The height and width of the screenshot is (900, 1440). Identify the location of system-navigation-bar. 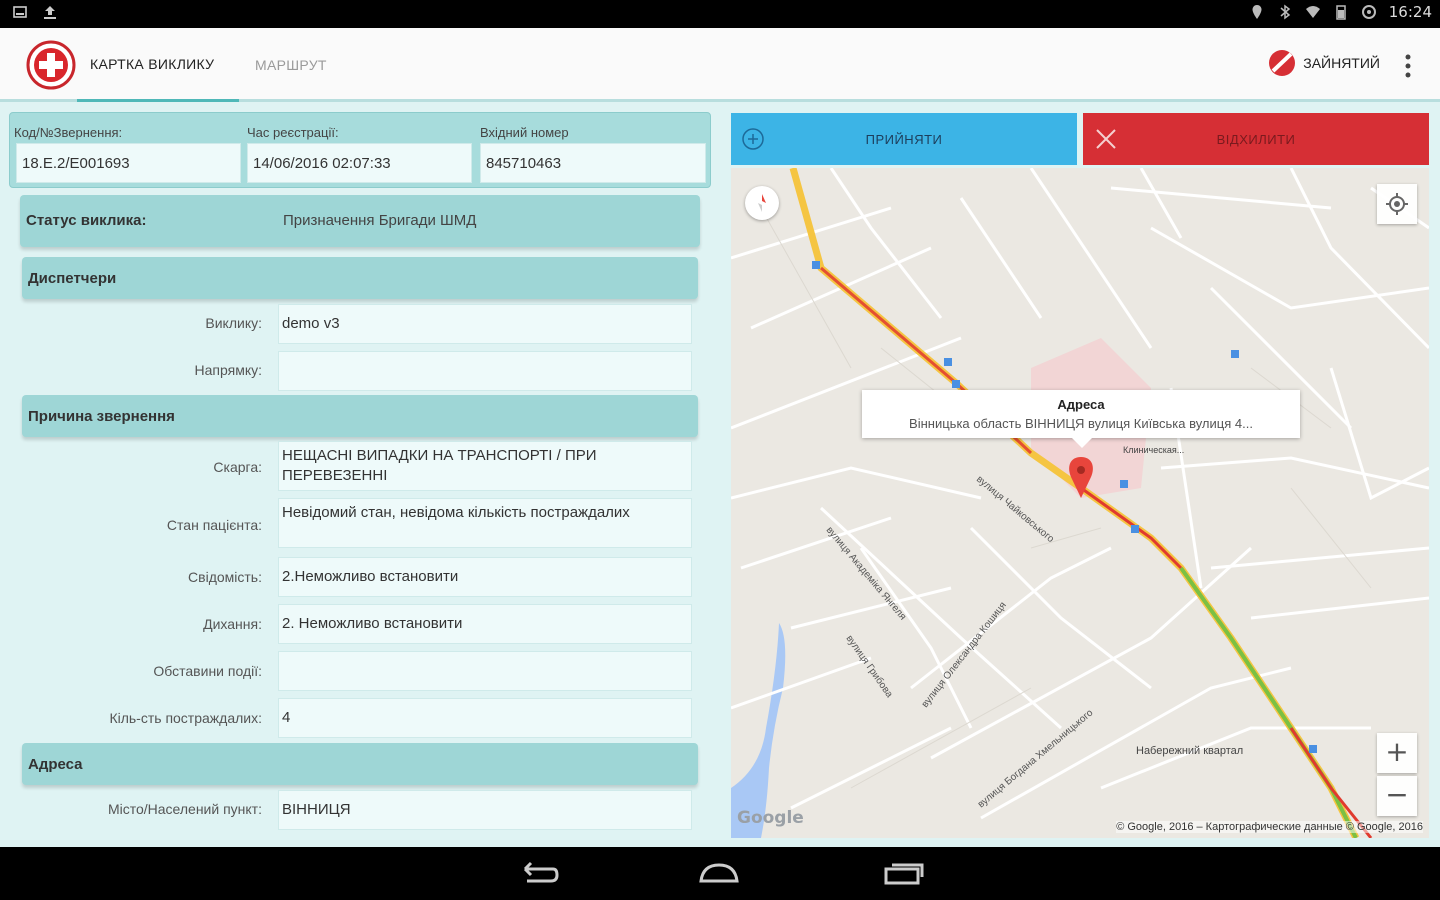
(720, 873).